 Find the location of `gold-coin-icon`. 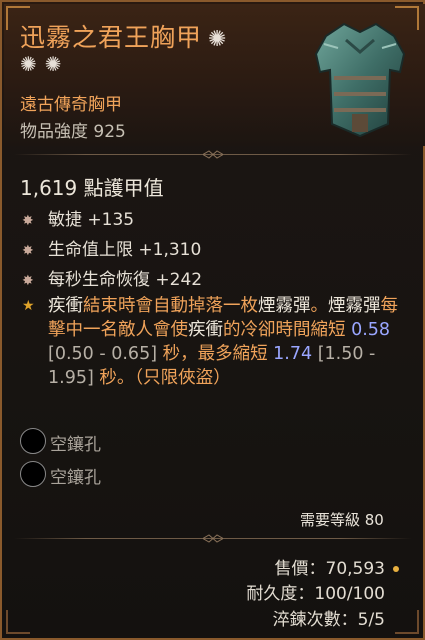

gold-coin-icon is located at coordinates (396, 569).